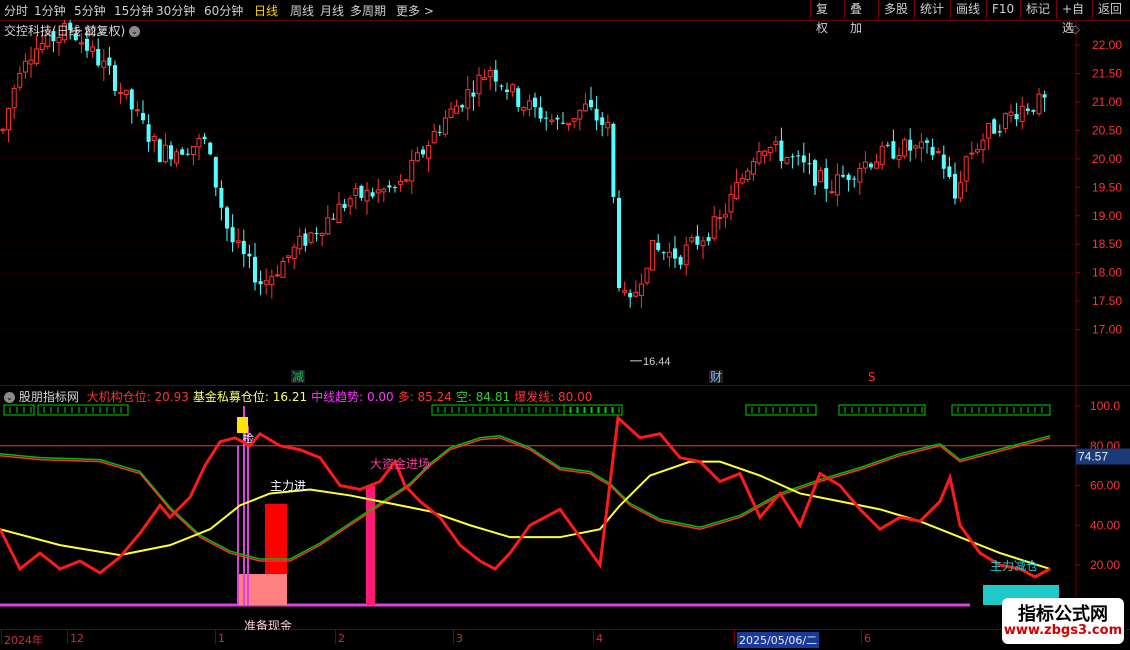  I want to click on indicator-value-label: 基金私募仓位:, so click(232, 397).